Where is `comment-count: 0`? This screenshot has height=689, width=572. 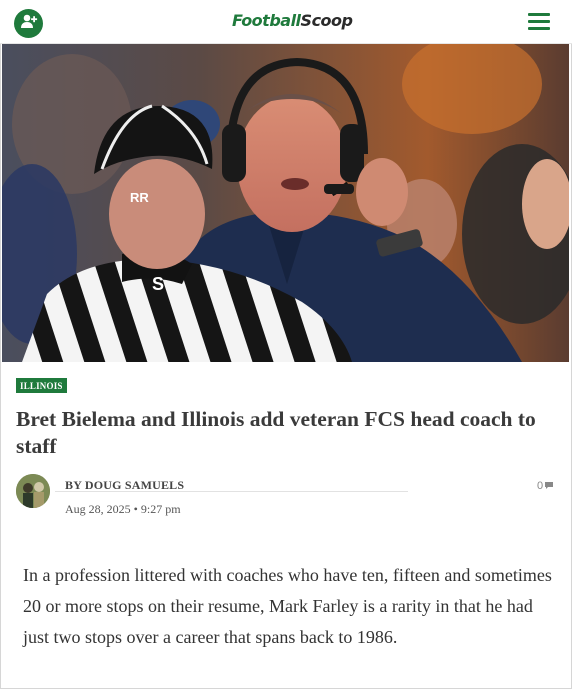
comment-count: 0 is located at coordinates (540, 486).